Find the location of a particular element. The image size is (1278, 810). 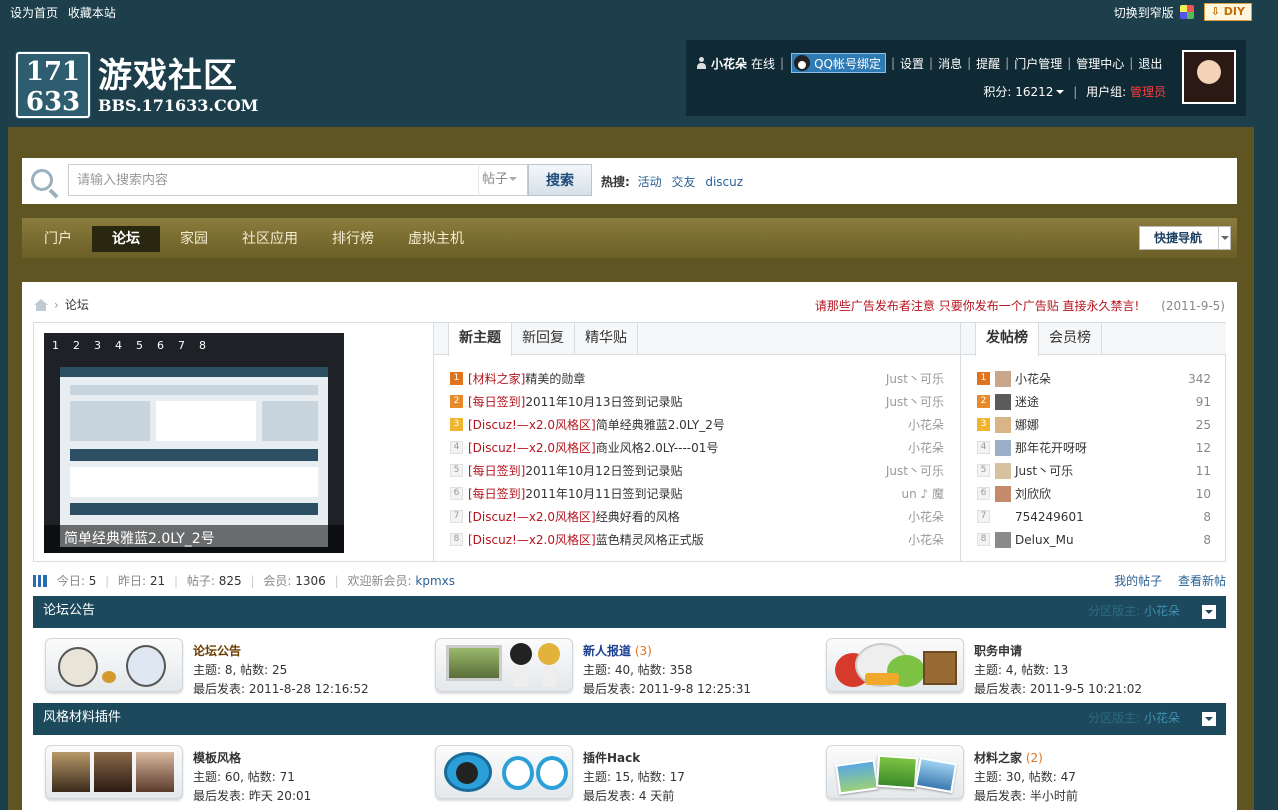

member-name-link: 那年花开呀呀 is located at coordinates (1105, 447).